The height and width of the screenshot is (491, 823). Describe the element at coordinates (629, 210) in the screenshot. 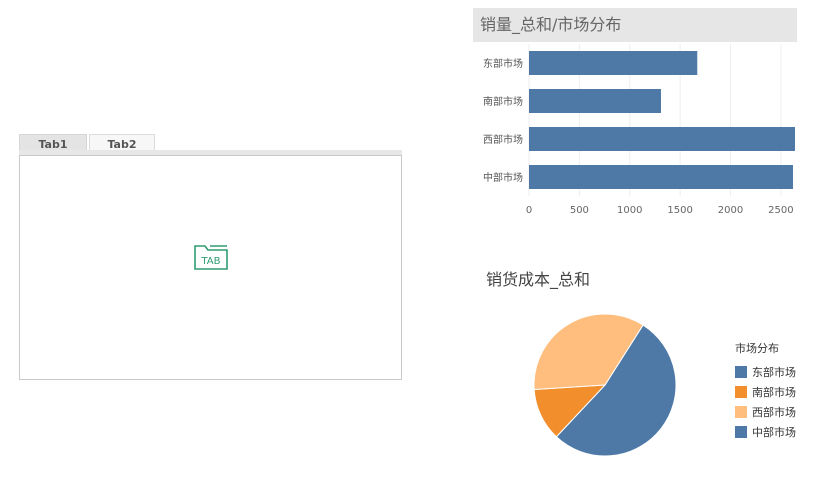

I see `x-tick-label: 1000` at that location.